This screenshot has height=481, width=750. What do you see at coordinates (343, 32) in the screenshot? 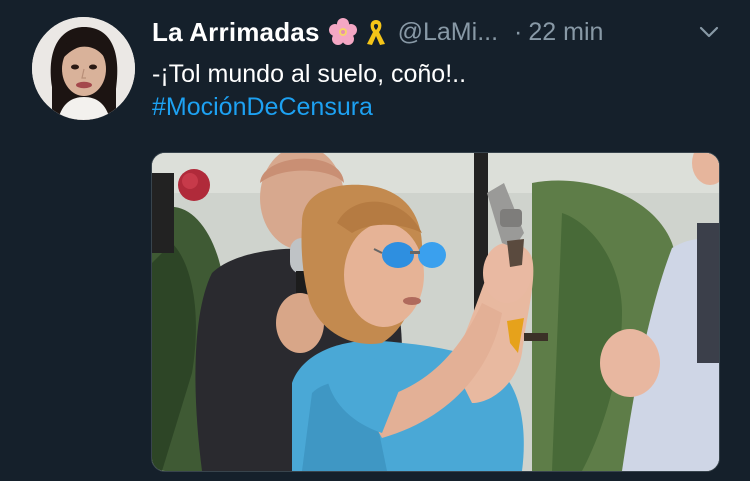
I see `cherry-blossom-icon` at bounding box center [343, 32].